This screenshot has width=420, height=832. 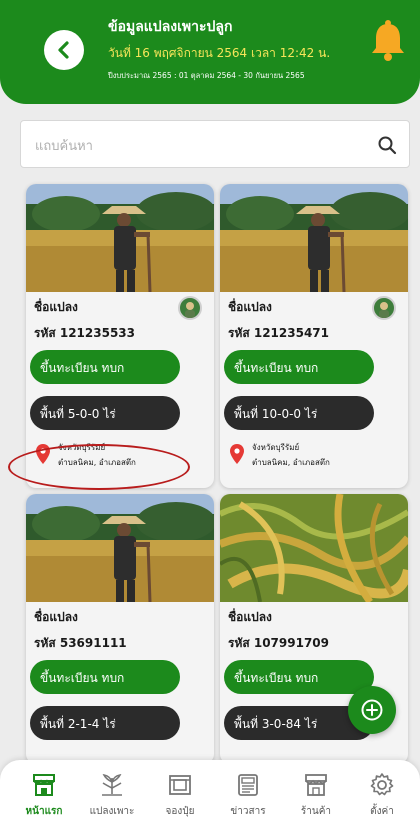 I want to click on search-bar: แถบค้นหา, so click(x=215, y=144).